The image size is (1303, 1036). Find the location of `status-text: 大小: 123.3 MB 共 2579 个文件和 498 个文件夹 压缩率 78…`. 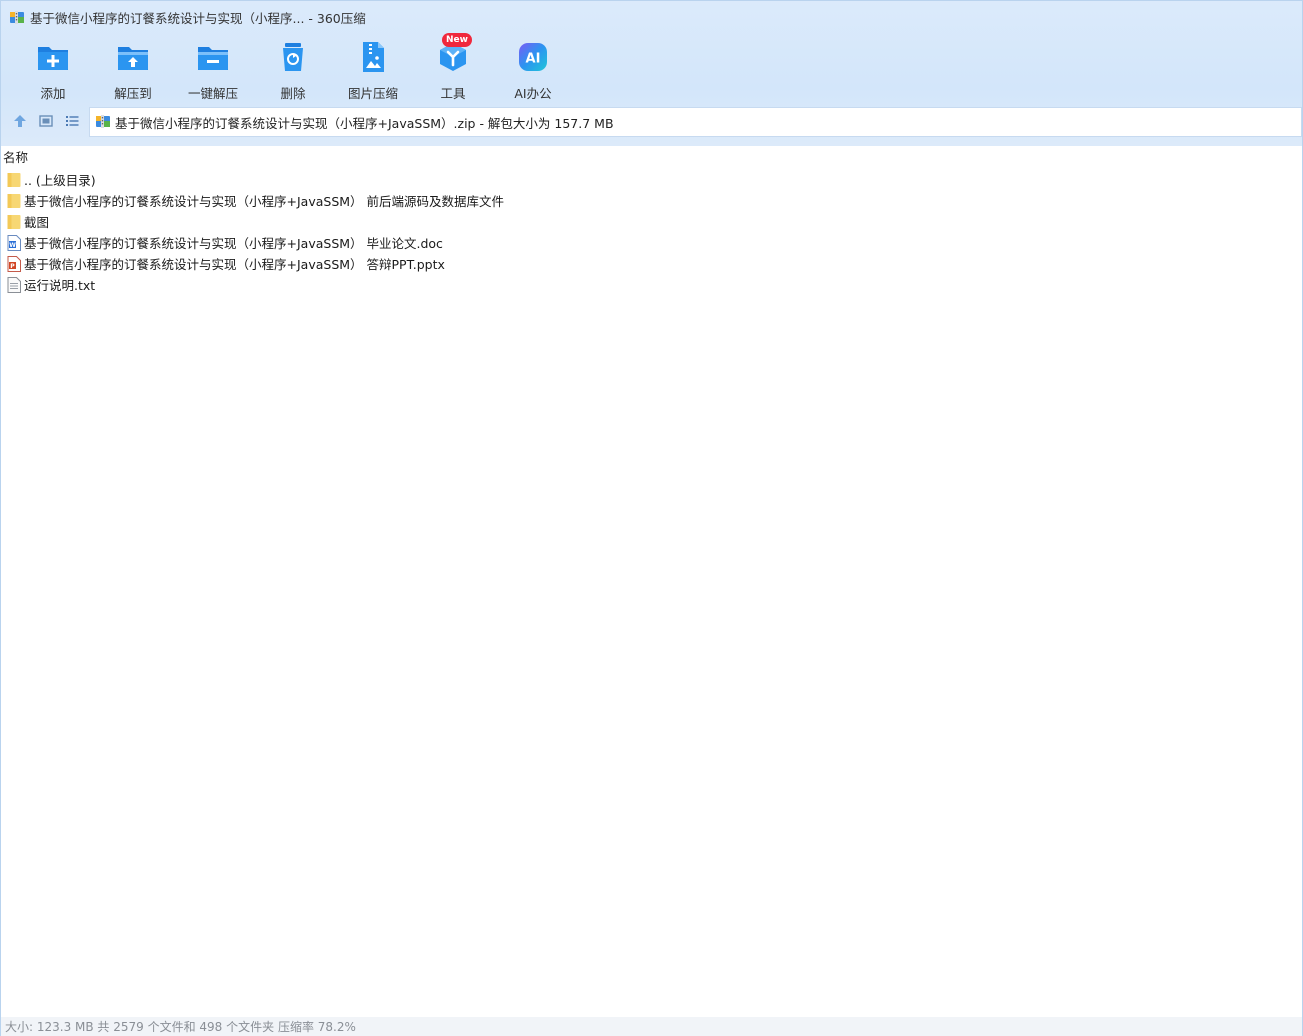

status-text: 大小: 123.3 MB 共 2579 个文件和 498 个文件夹 压缩率 78… is located at coordinates (180, 1027).